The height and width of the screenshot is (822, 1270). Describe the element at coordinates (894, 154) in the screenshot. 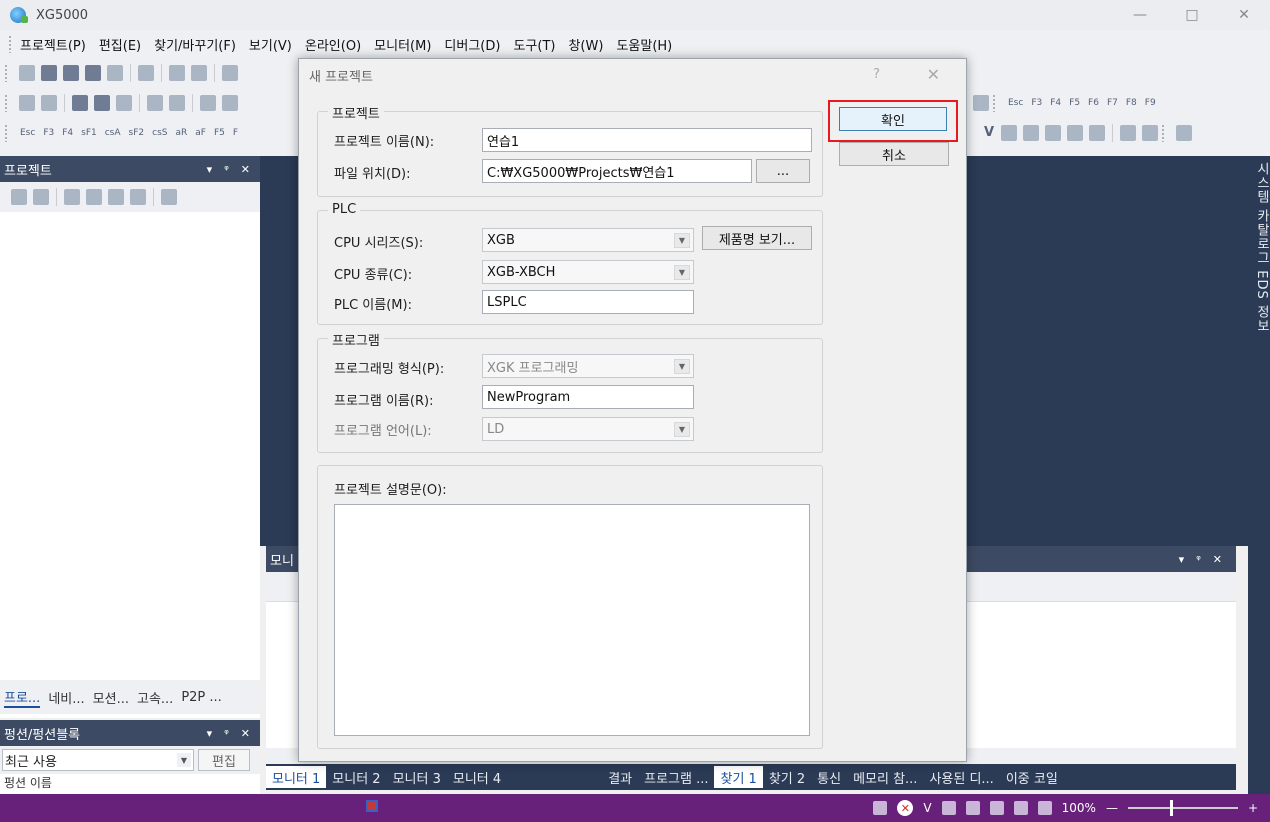

I see `cancel-button: 취소` at that location.